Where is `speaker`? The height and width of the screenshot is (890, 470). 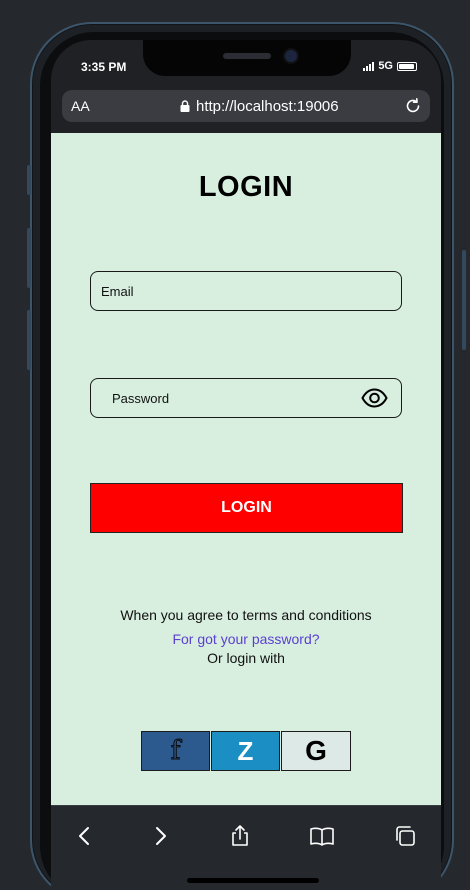 speaker is located at coordinates (247, 56).